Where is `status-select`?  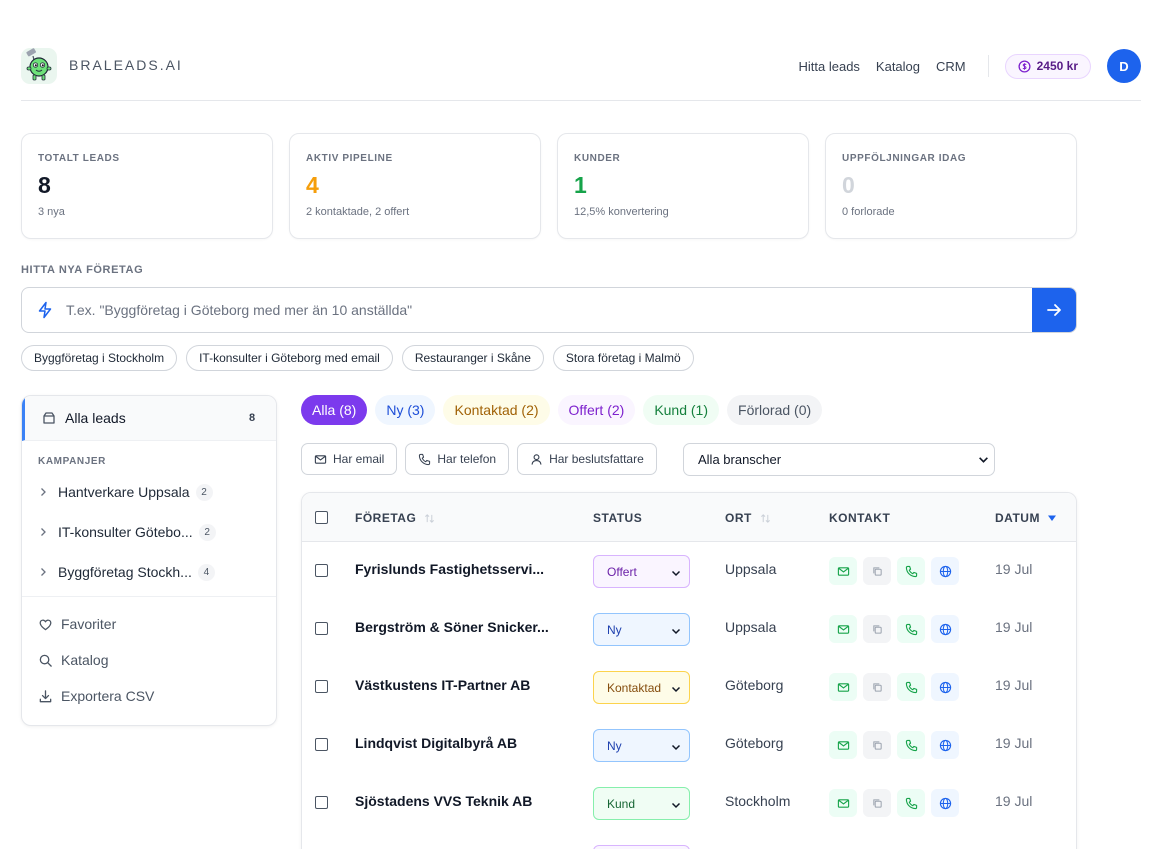 status-select is located at coordinates (641, 847).